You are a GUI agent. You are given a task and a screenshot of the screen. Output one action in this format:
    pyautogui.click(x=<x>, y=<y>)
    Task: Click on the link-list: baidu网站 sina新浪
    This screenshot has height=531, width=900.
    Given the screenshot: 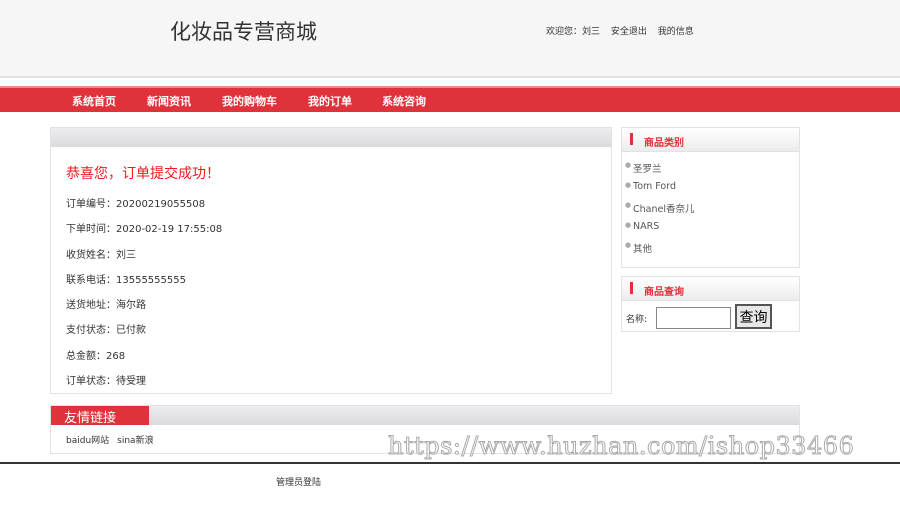 What is the action you would take?
    pyautogui.click(x=114, y=439)
    